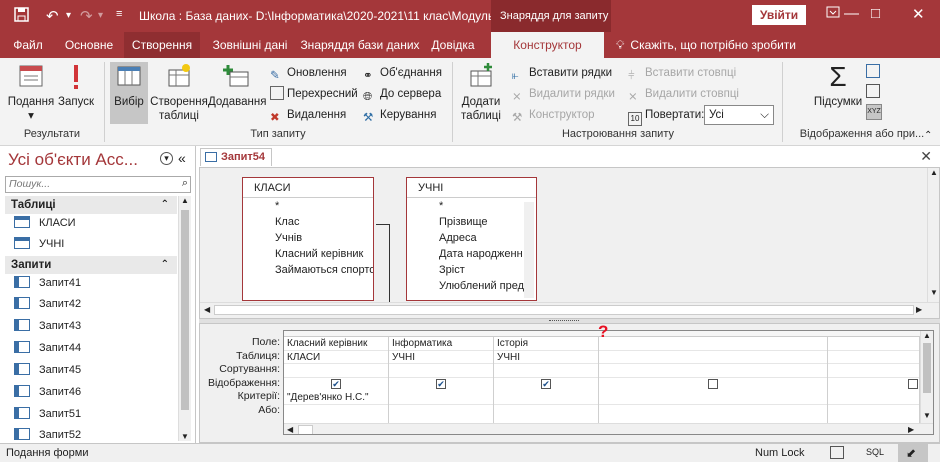 The width and height of the screenshot is (940, 462). What do you see at coordinates (471, 286) in the screenshot?
I see `field-item: Улюблений пред` at bounding box center [471, 286].